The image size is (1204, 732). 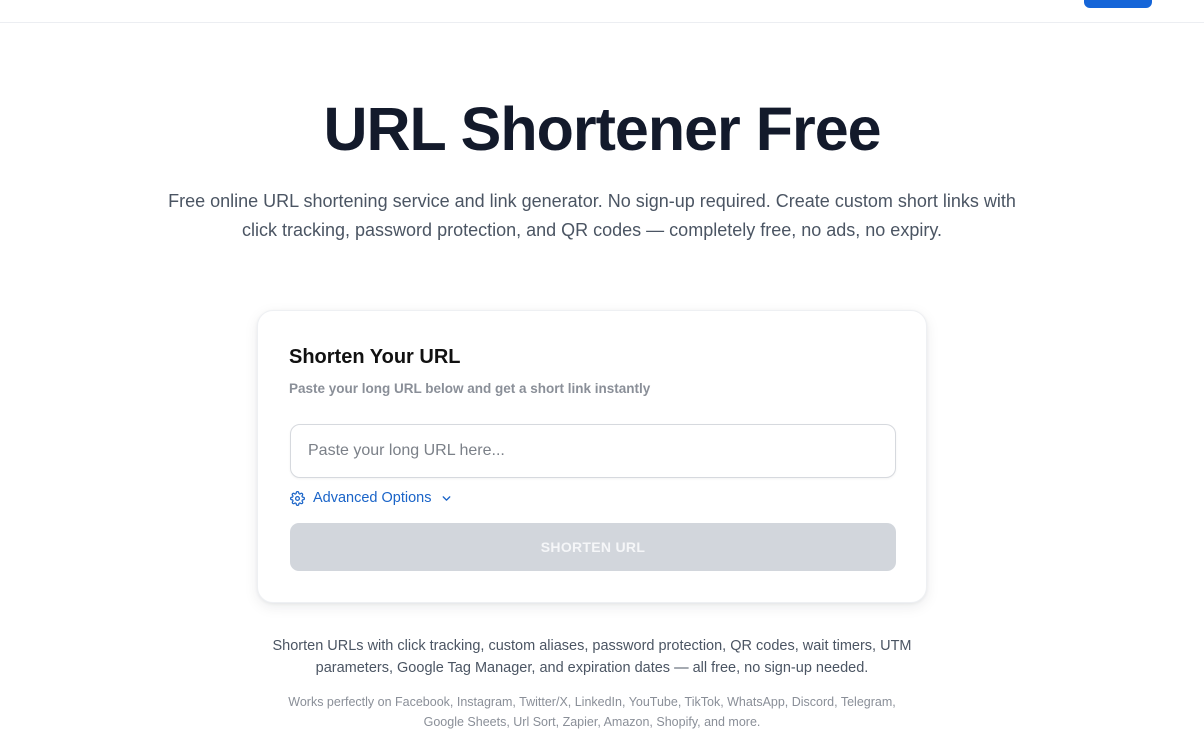 I want to click on advanced-options-toggle: Advanced Options, so click(x=371, y=498).